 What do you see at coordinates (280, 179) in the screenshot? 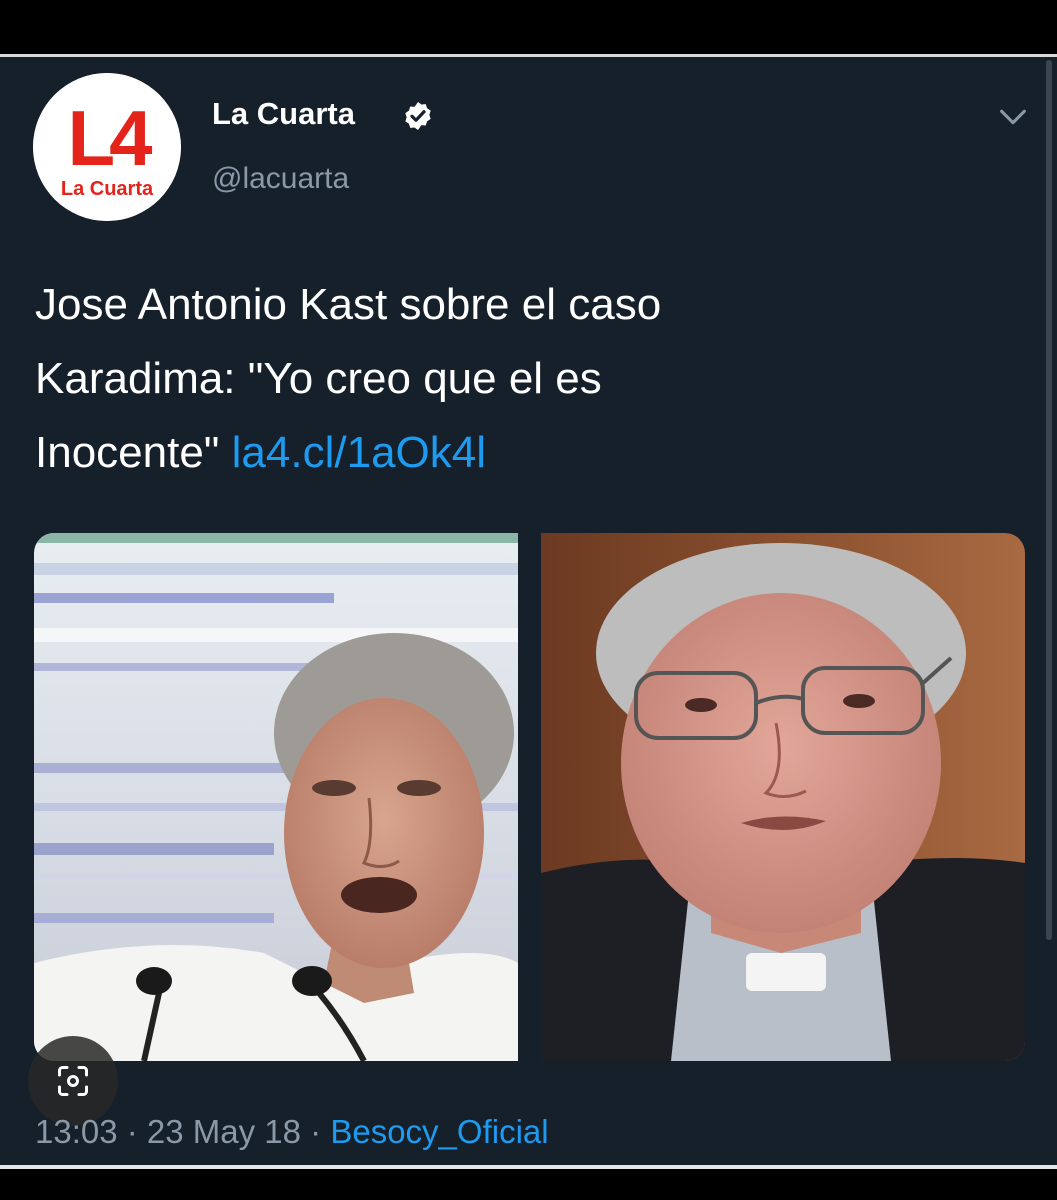
I see `handle: @lacuarta` at bounding box center [280, 179].